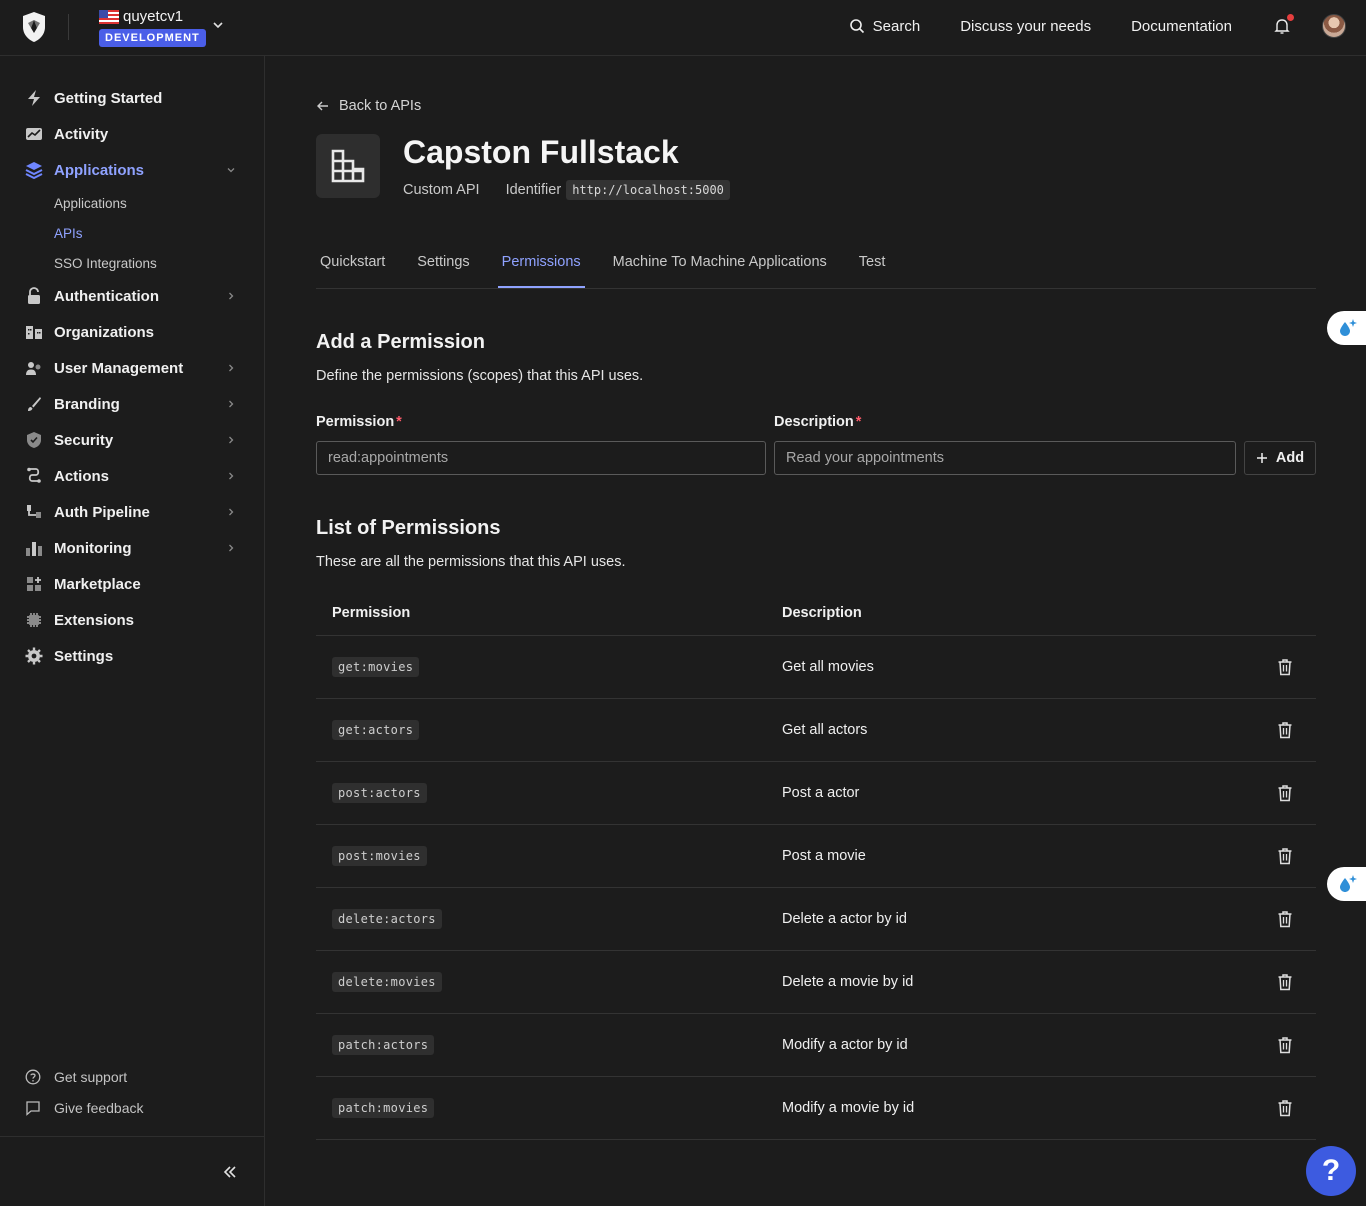 This screenshot has width=1366, height=1206. I want to click on sidebar-item-actions: Actions, so click(132, 476).